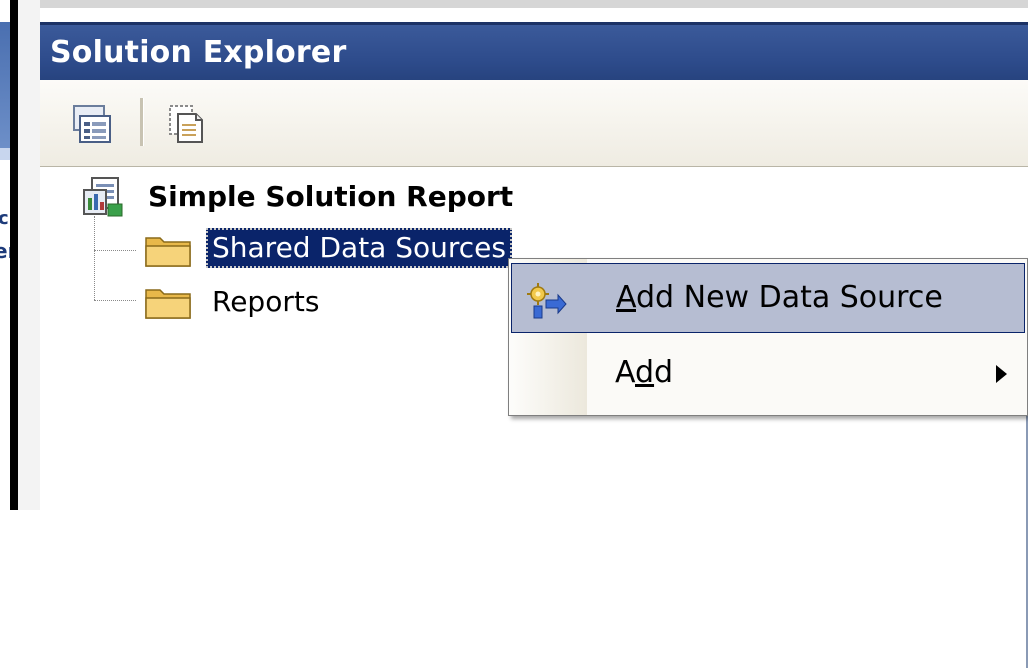 This screenshot has height=668, width=1028. What do you see at coordinates (768, 374) in the screenshot?
I see `menu-item-add: Add` at bounding box center [768, 374].